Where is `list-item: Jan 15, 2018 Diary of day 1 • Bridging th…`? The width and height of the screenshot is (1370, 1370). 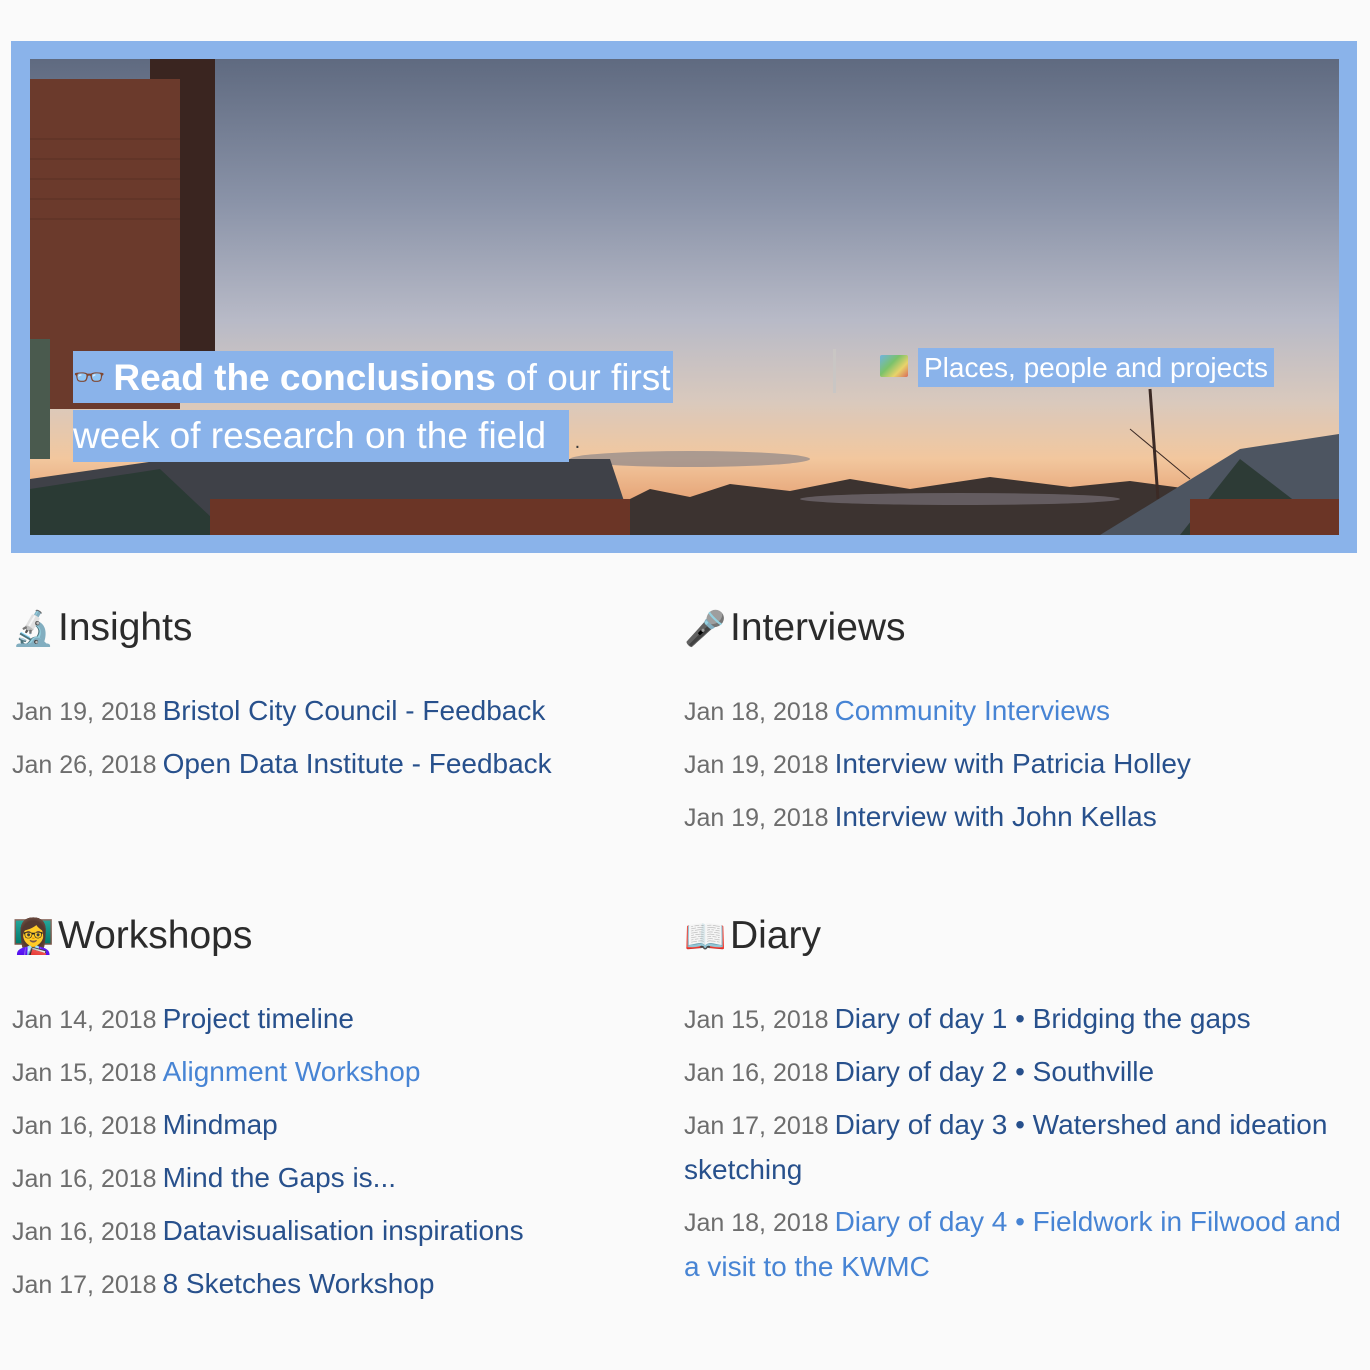
list-item: Jan 15, 2018 Diary of day 1 • Bridging th… is located at coordinates (1014, 1019).